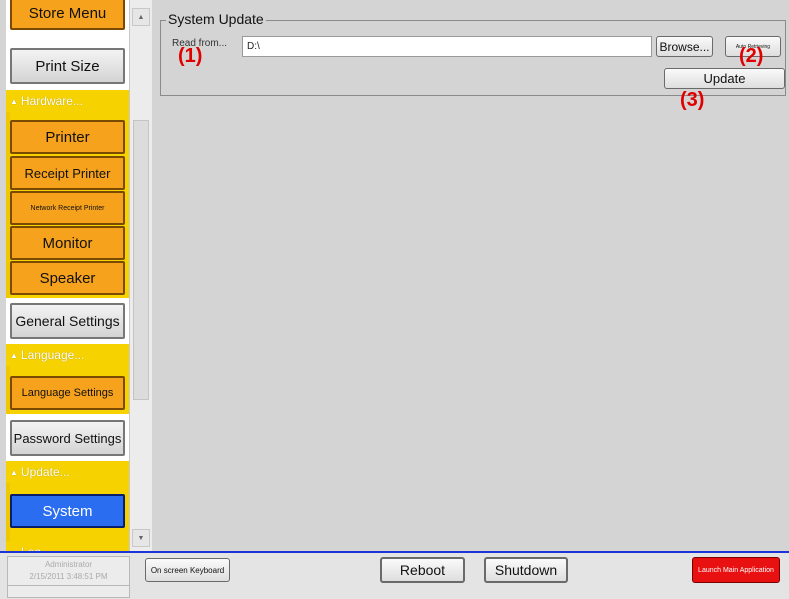  I want to click on shutdown-label: Shutdown, so click(526, 570).